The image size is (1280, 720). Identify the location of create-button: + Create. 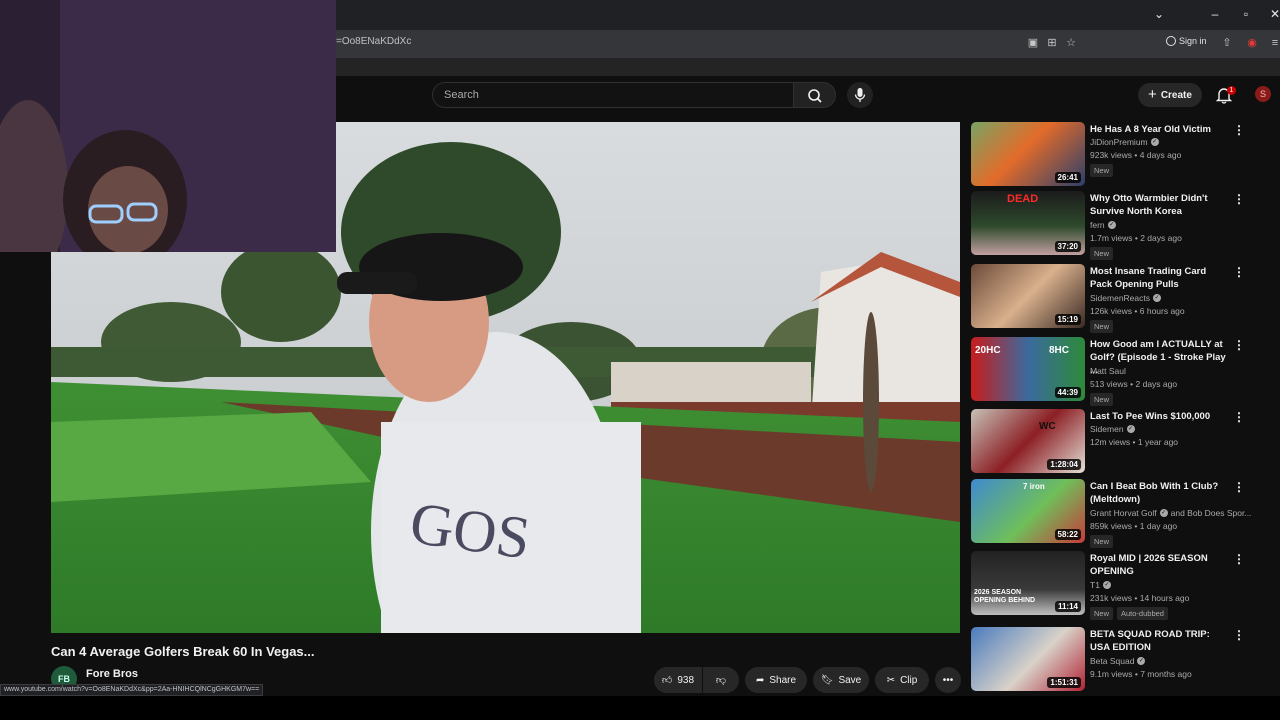
(1170, 95).